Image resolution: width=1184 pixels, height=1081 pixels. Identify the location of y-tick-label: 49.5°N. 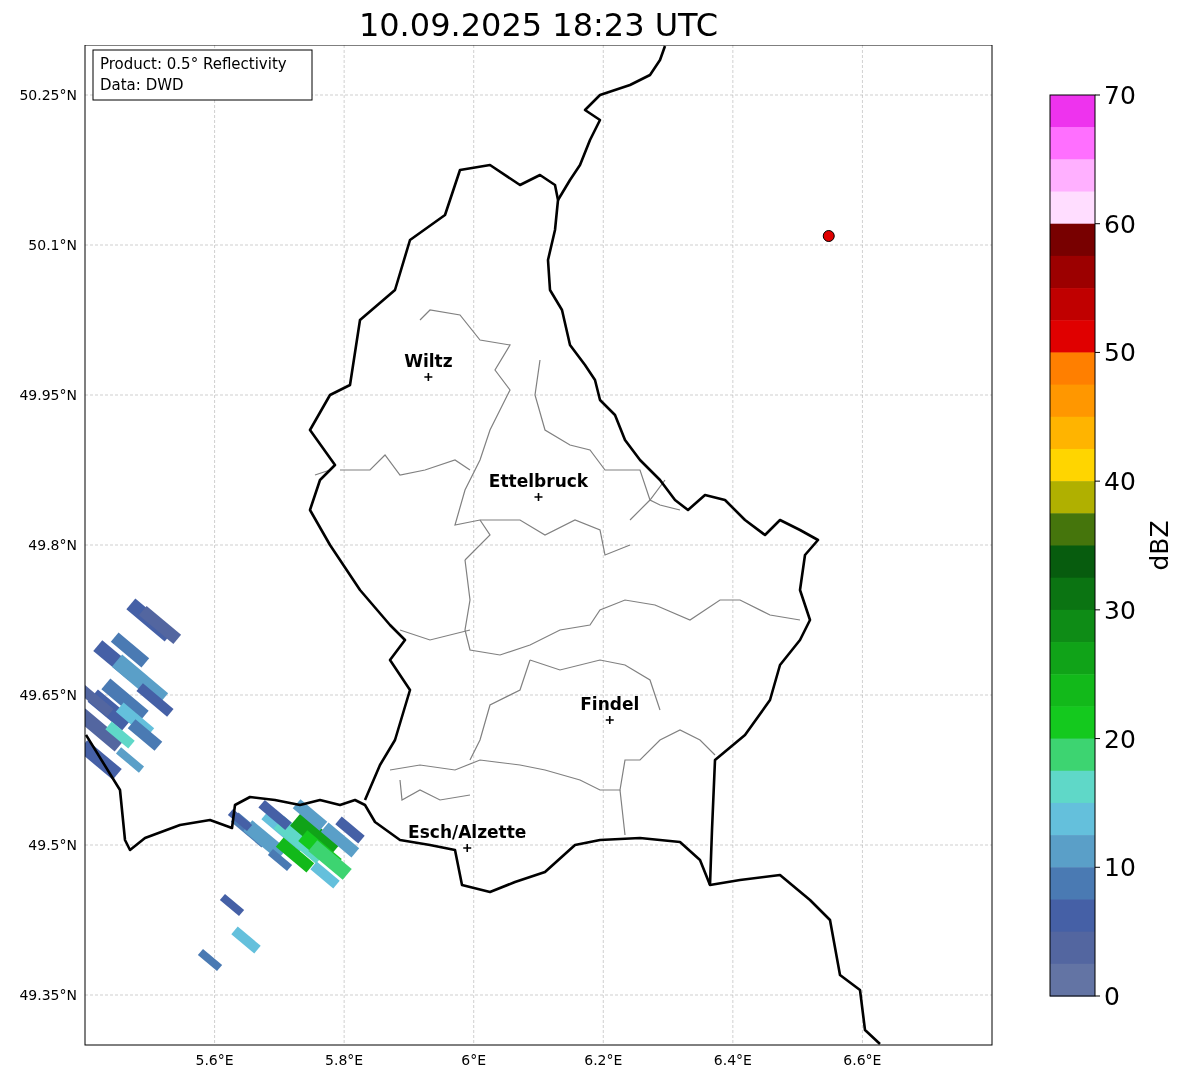
(52, 845).